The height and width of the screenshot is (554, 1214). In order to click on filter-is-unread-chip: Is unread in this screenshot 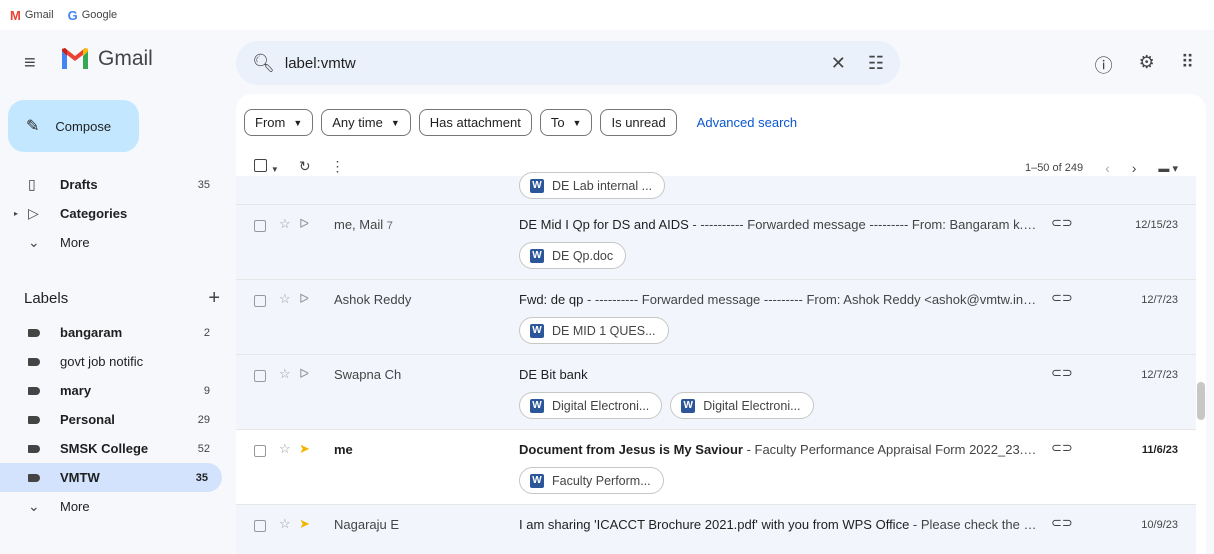, I will do `click(638, 122)`.